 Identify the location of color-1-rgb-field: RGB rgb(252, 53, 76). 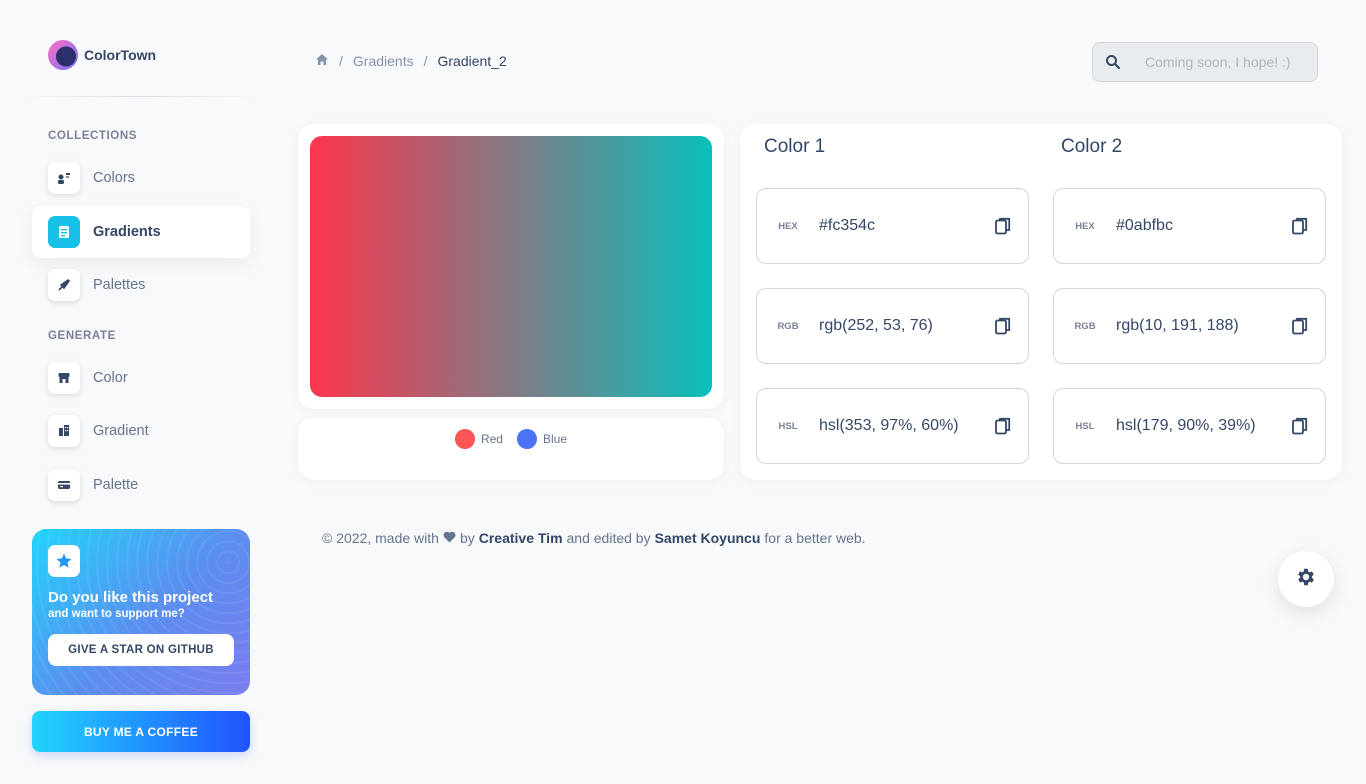
(892, 326).